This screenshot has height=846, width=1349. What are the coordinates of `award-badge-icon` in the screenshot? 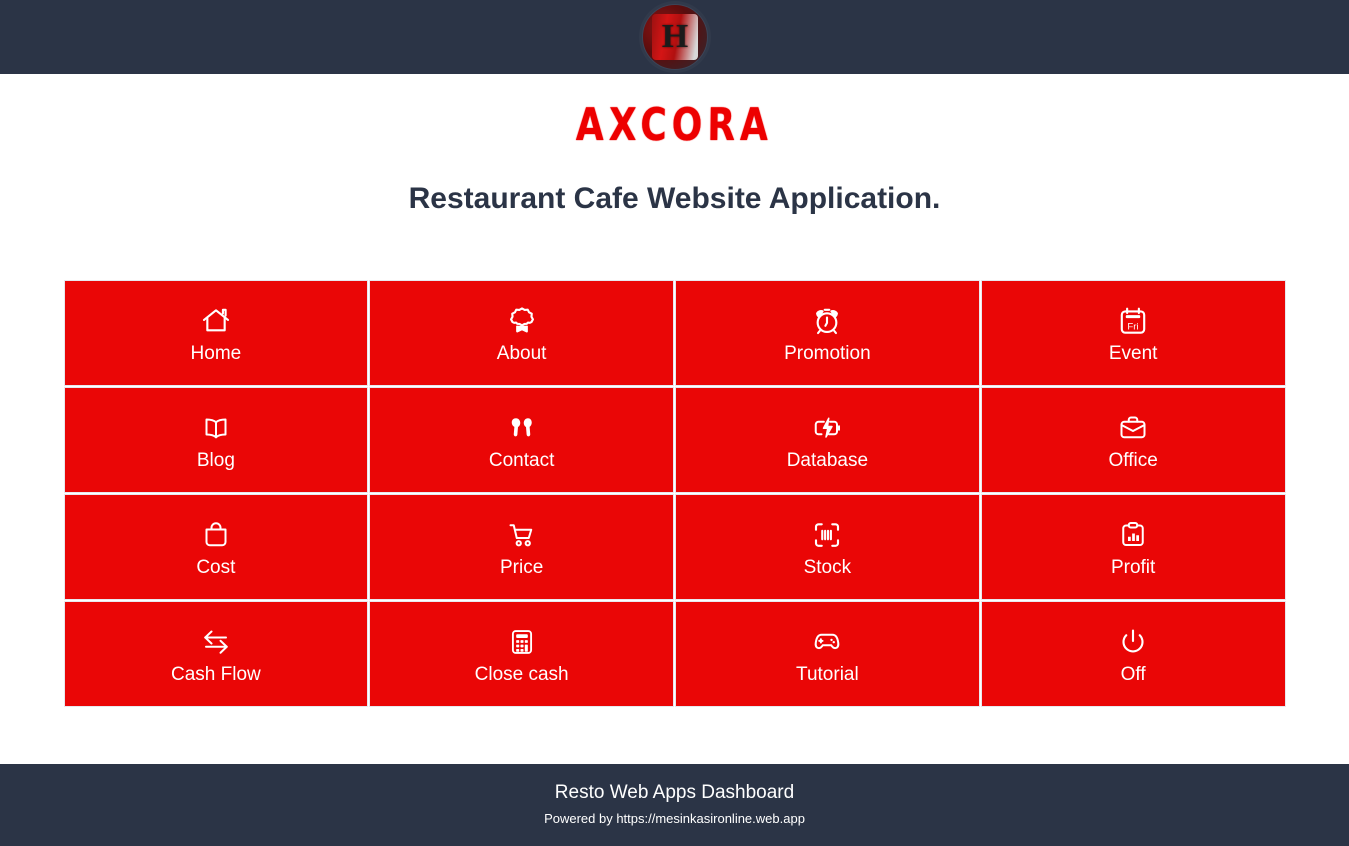 It's located at (522, 321).